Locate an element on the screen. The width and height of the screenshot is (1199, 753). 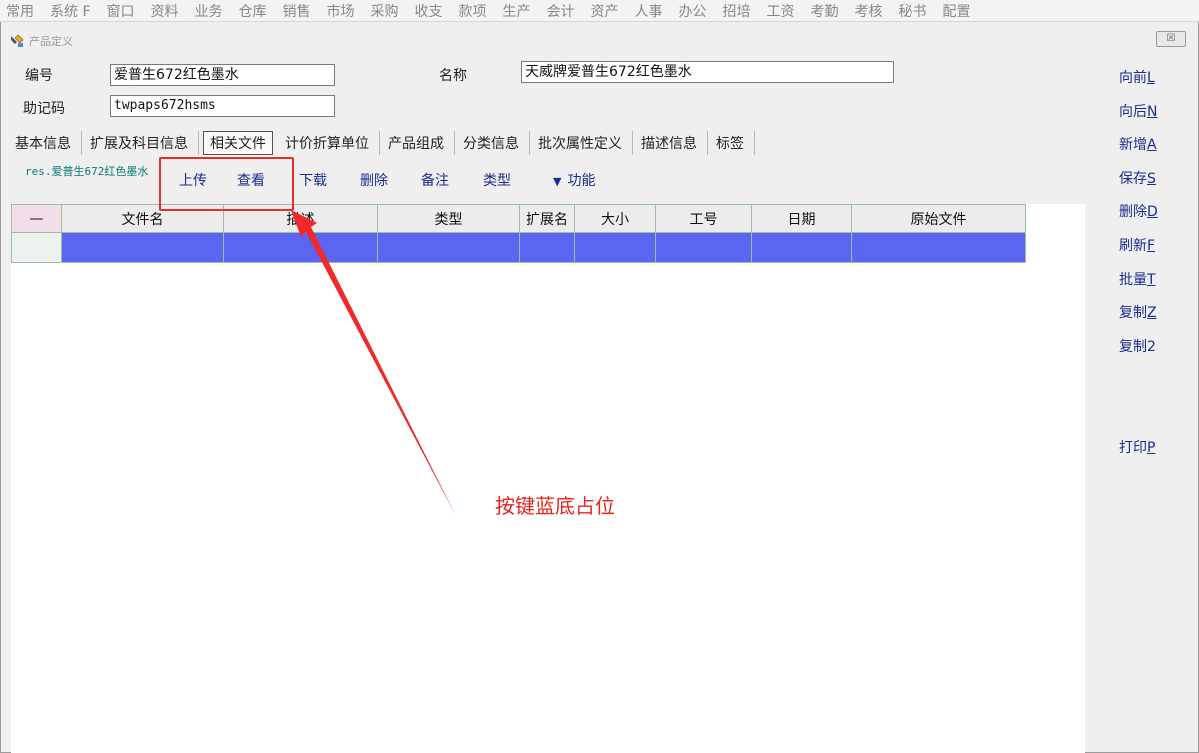
annotation-text: 按键蓝底占位 is located at coordinates (555, 506).